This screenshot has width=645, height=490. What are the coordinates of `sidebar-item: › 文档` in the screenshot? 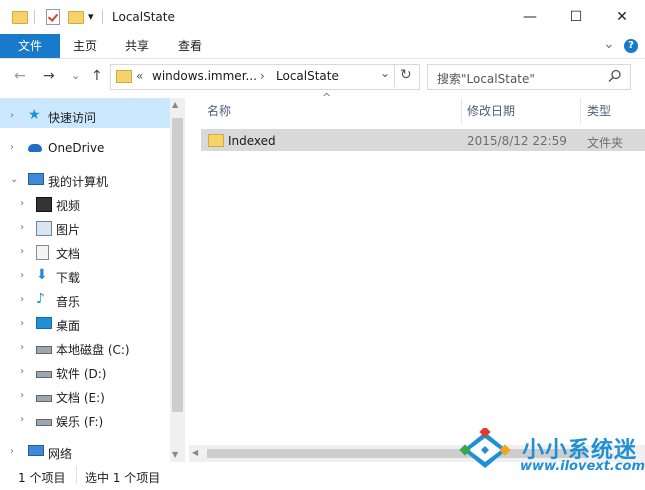 It's located at (85, 252).